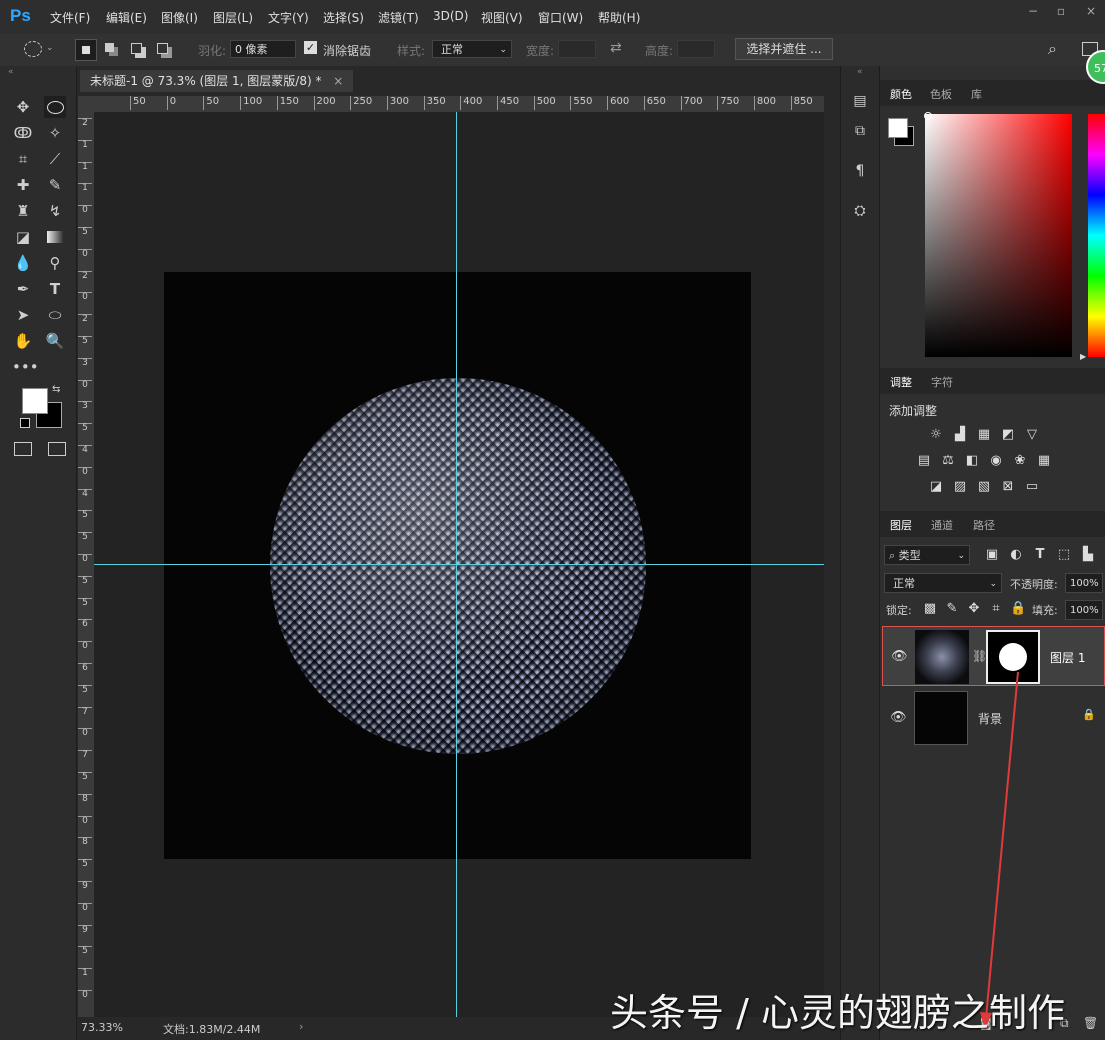 Image resolution: width=1105 pixels, height=1040 pixels. What do you see at coordinates (837, 1013) in the screenshot?
I see `watermark-text: 头条号 / 心灵的翅膀之制作` at bounding box center [837, 1013].